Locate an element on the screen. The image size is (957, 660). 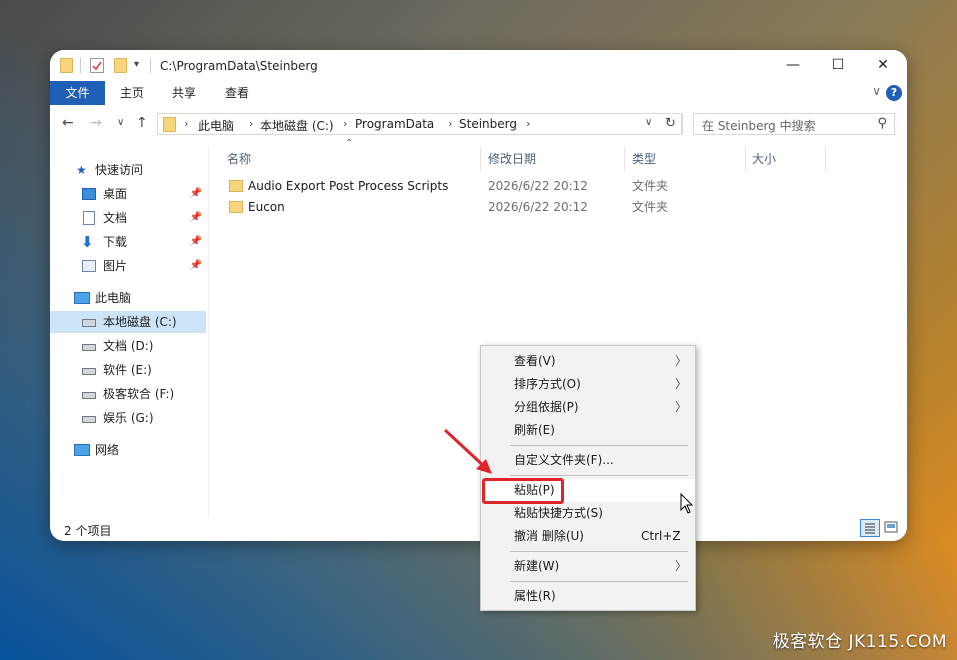
desktop-icon is located at coordinates (89, 194).